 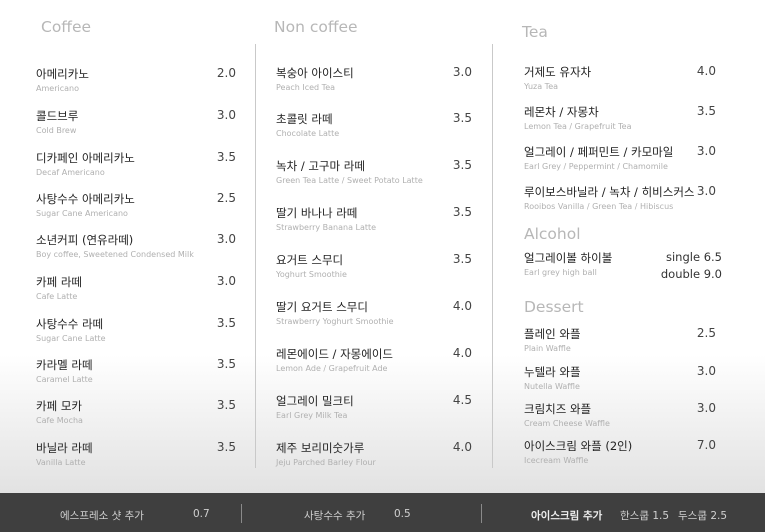 I want to click on item-name-ko: 소년커피 (연유라떼), so click(x=85, y=240).